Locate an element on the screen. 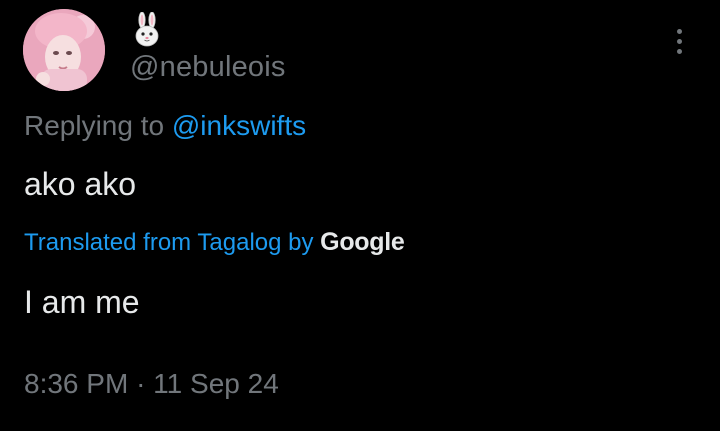 The image size is (720, 431). more-options-button is located at coordinates (680, 42).